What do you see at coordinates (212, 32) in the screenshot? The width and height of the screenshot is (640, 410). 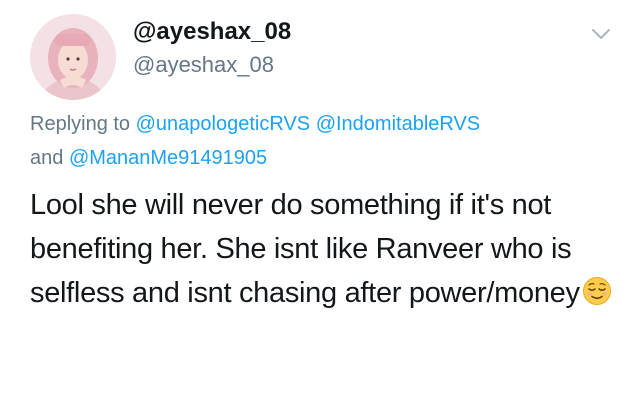 I see `display-name: @ayeshax_08` at bounding box center [212, 32].